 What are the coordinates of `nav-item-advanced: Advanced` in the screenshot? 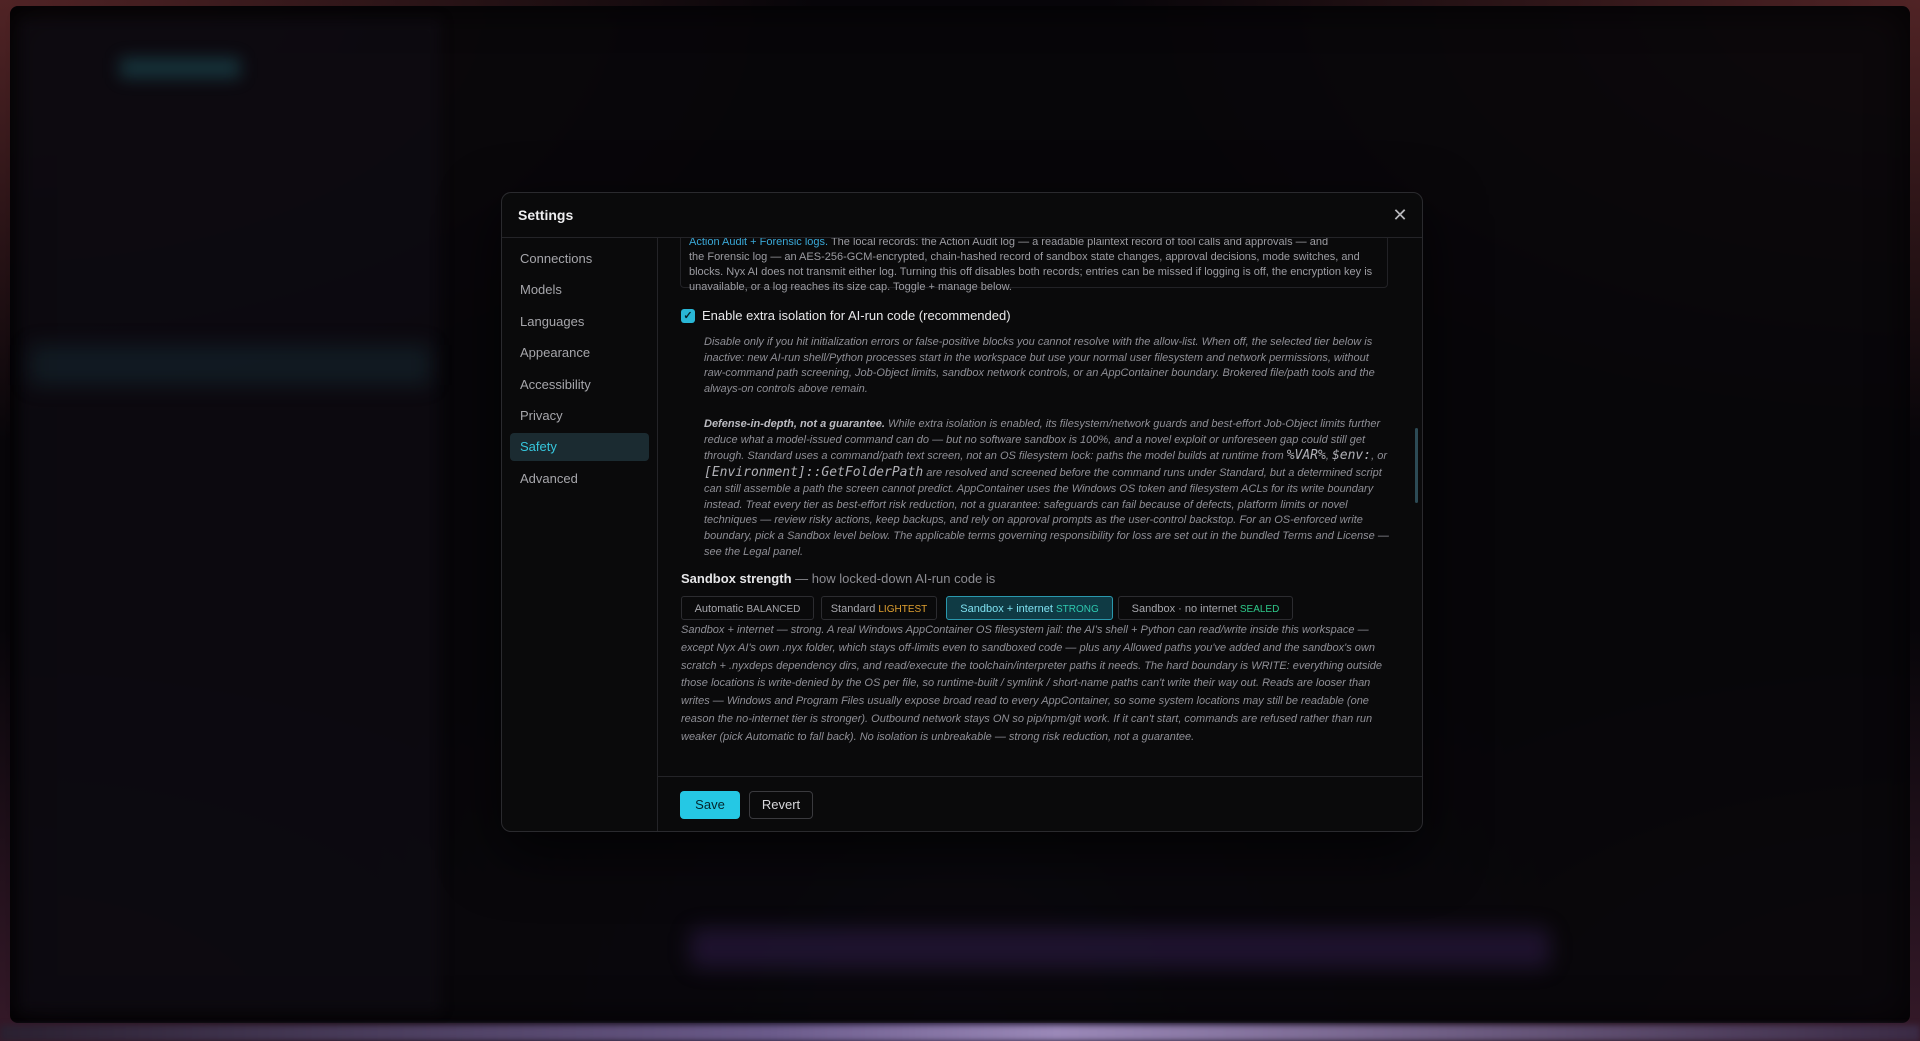 It's located at (579, 479).